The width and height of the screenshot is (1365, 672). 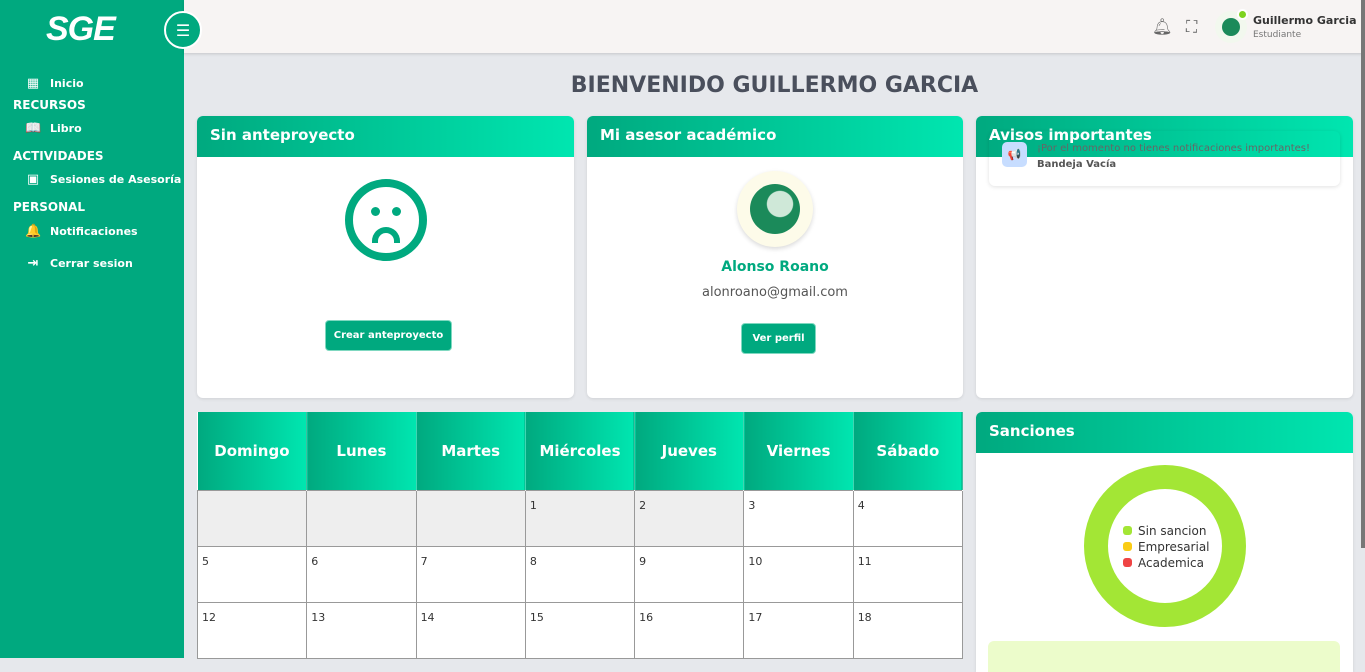 I want to click on calendar-day-cell: 14, so click(x=470, y=630).